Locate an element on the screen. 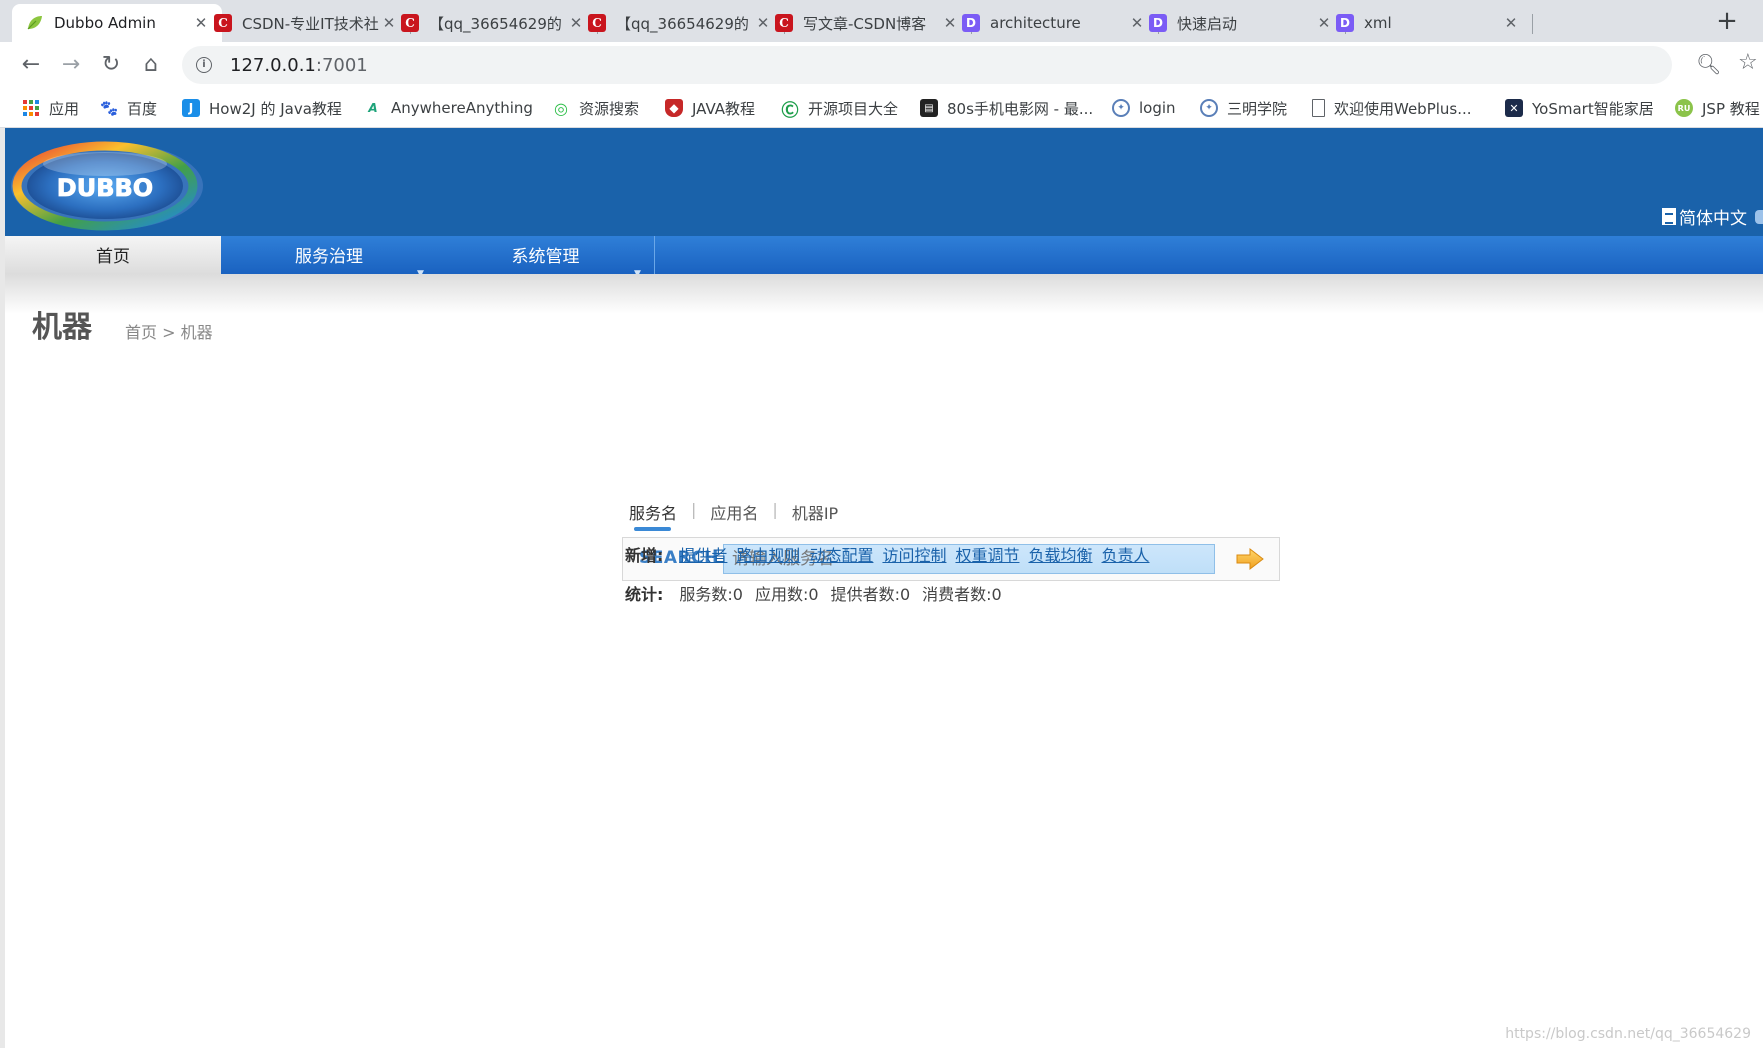 The height and width of the screenshot is (1048, 1763). tab-title: 快速启动 is located at coordinates (1207, 23).